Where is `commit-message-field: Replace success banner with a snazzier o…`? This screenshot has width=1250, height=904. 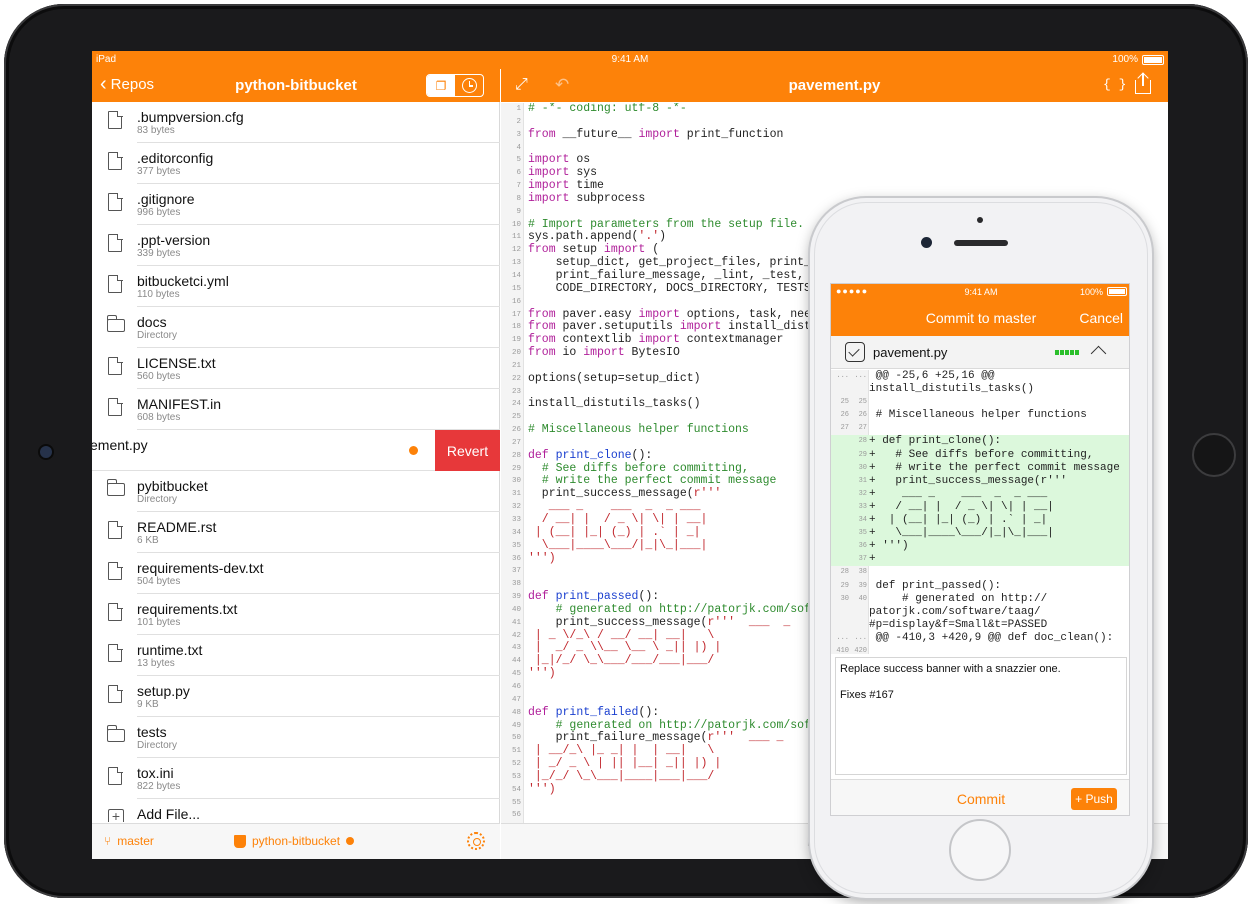 commit-message-field: Replace success banner with a snazzier o… is located at coordinates (981, 716).